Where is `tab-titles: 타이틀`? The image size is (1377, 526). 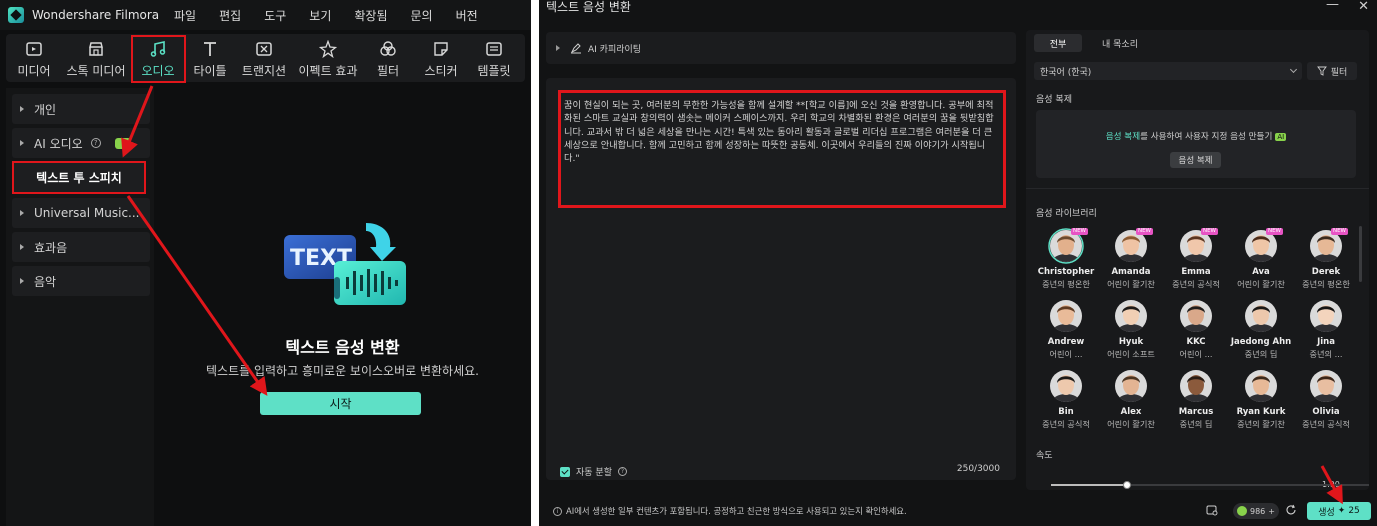 tab-titles: 타이틀 is located at coordinates (210, 58).